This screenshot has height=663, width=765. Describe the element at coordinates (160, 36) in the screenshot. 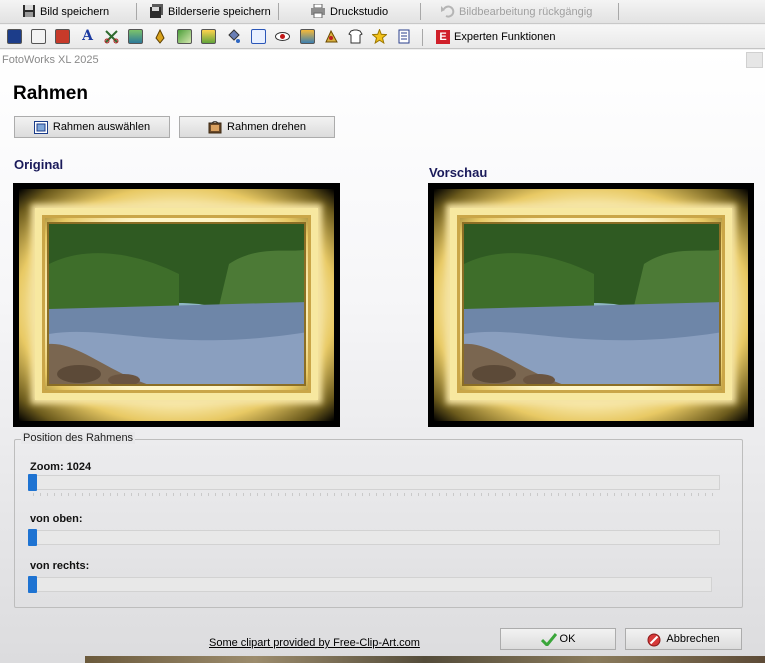

I see `pen-tool-icon` at that location.